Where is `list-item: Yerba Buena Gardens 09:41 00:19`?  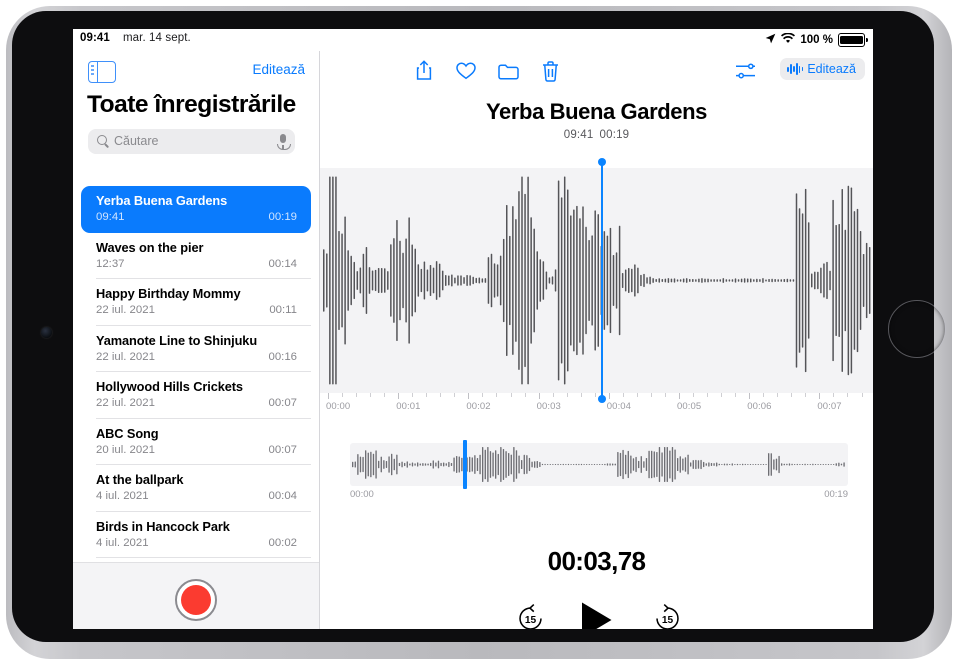
list-item: Yerba Buena Gardens 09:41 00:19 is located at coordinates (196, 209).